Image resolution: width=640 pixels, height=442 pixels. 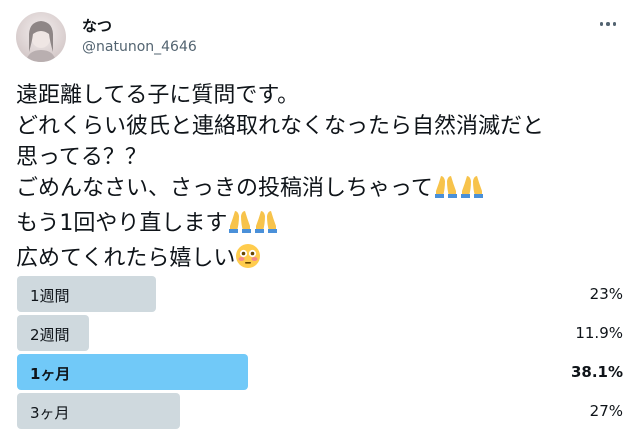 What do you see at coordinates (322, 372) in the screenshot?
I see `poll-option-winner: 1ヶ月 38.1%` at bounding box center [322, 372].